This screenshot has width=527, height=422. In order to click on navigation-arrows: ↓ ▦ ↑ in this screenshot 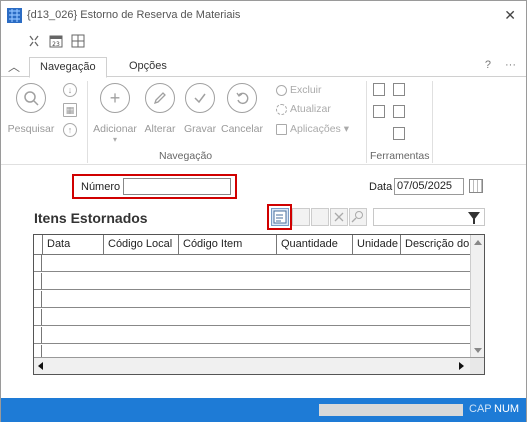, I will do `click(70, 113)`.